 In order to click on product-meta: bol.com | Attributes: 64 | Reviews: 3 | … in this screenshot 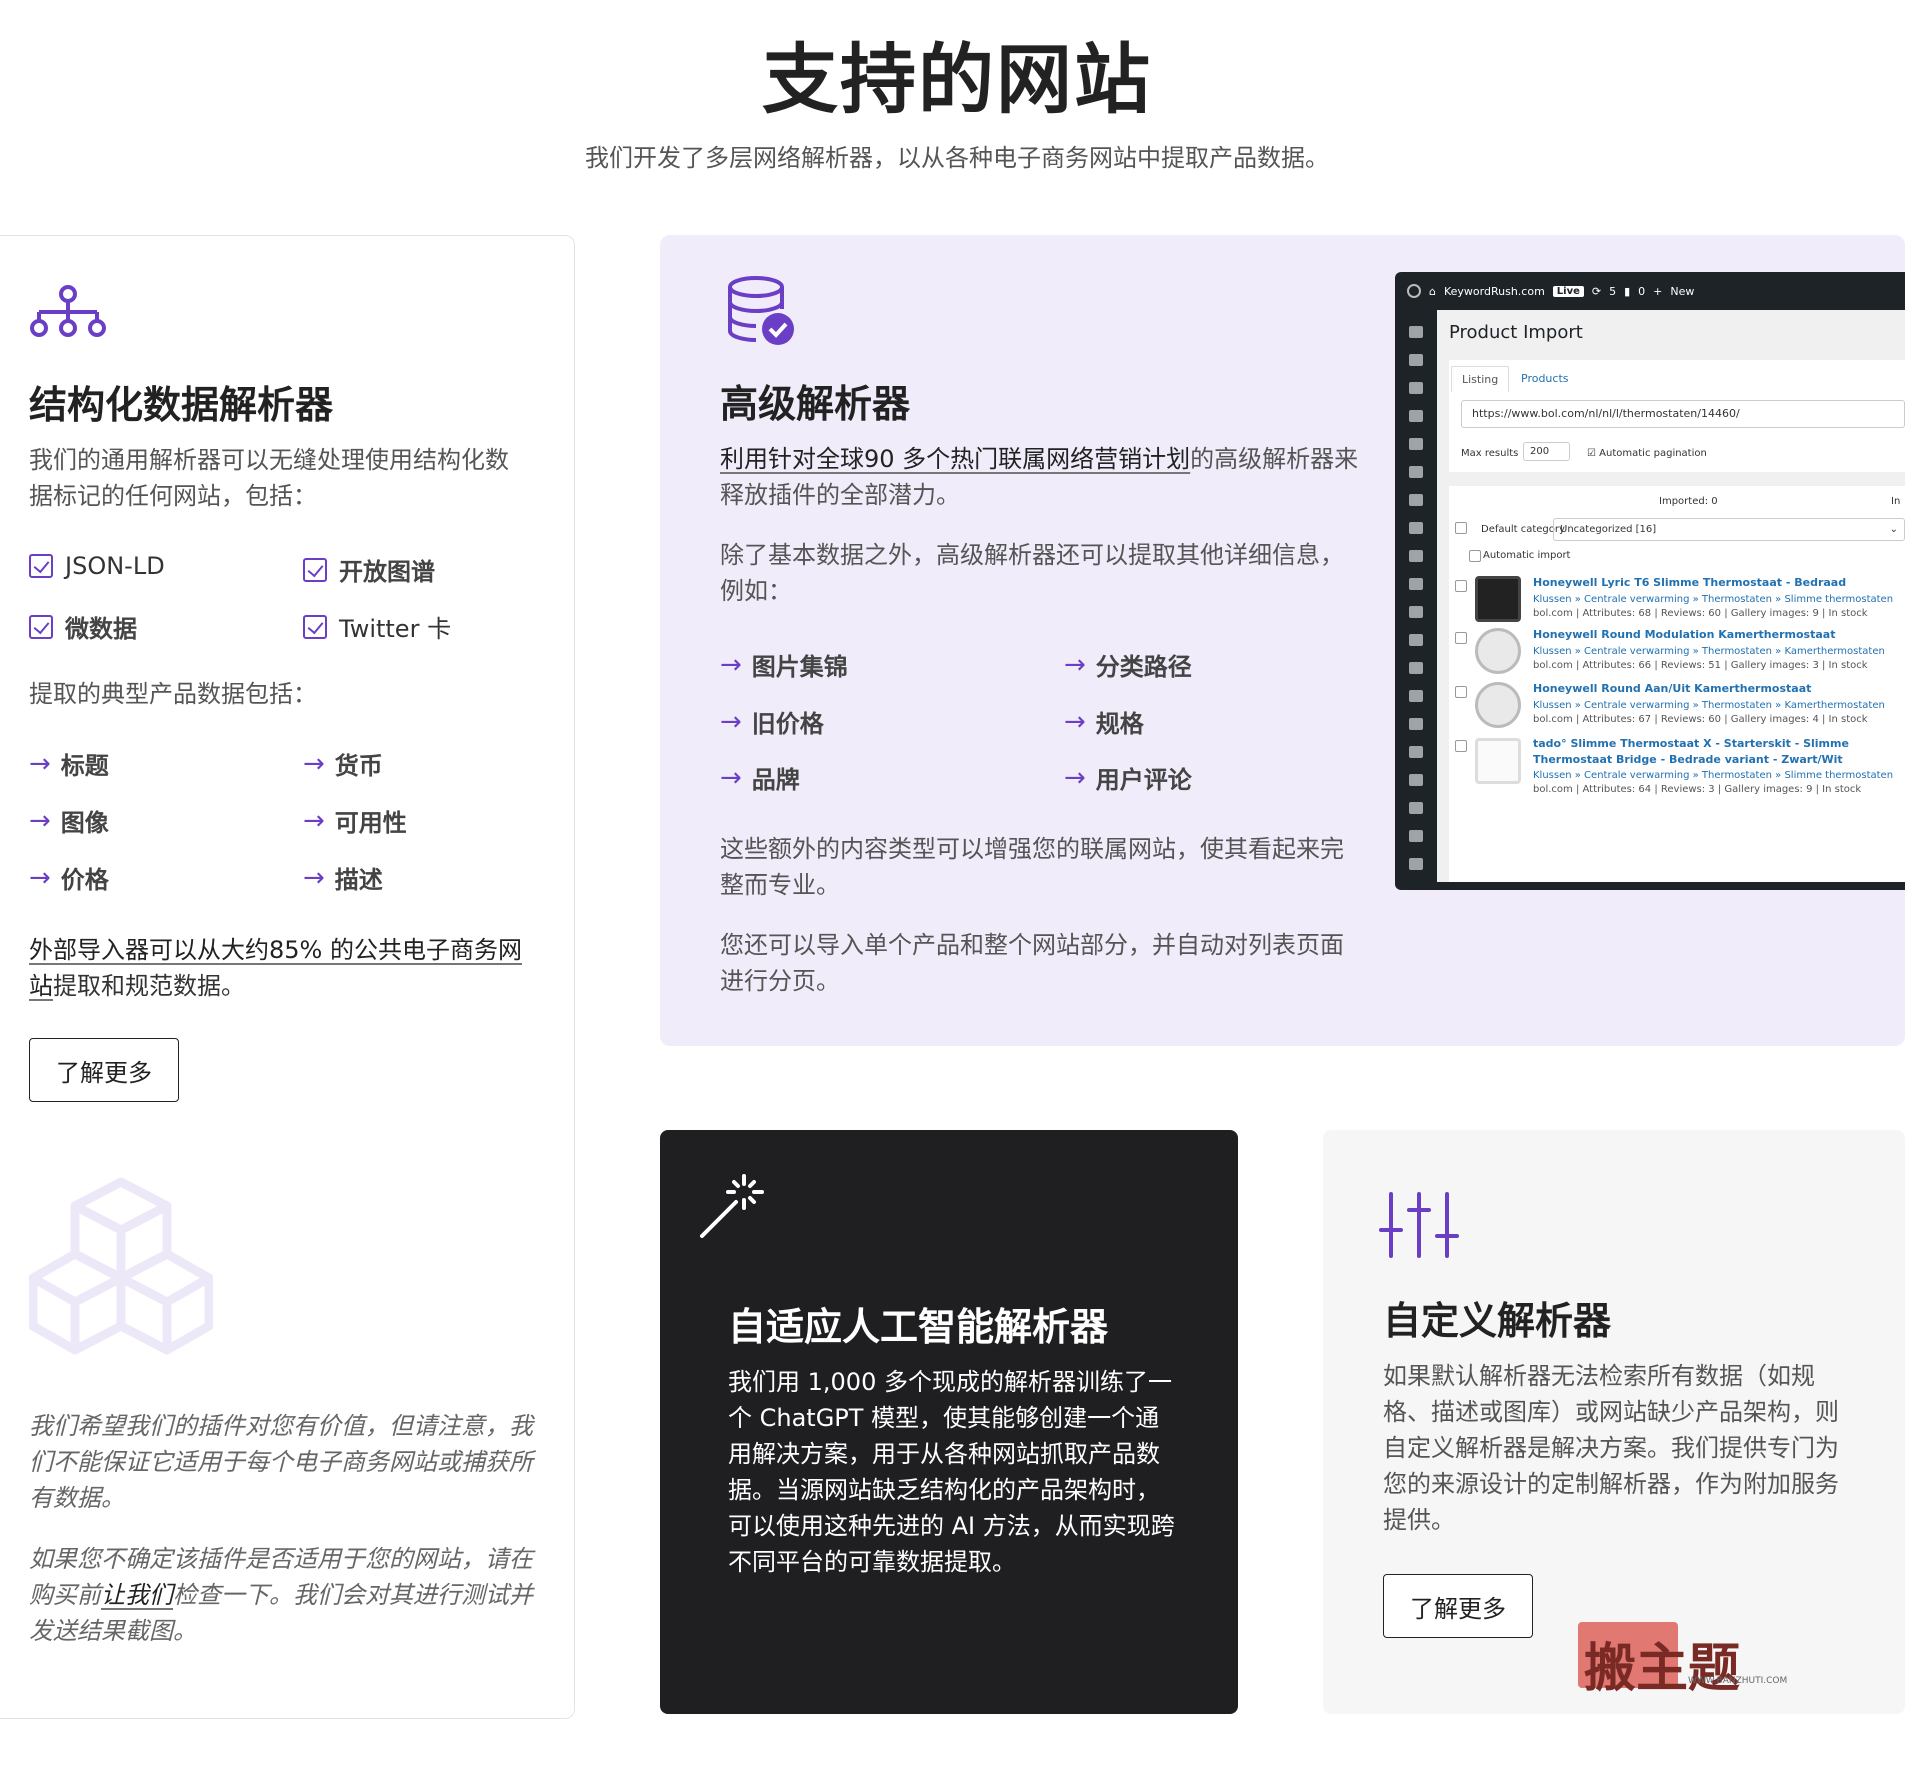, I will do `click(1697, 789)`.